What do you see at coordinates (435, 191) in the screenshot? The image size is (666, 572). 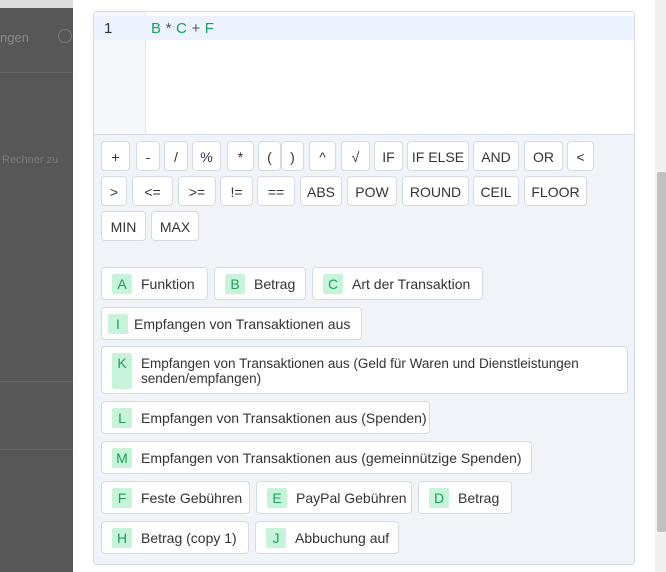 I see `function-round-button: ROUND` at bounding box center [435, 191].